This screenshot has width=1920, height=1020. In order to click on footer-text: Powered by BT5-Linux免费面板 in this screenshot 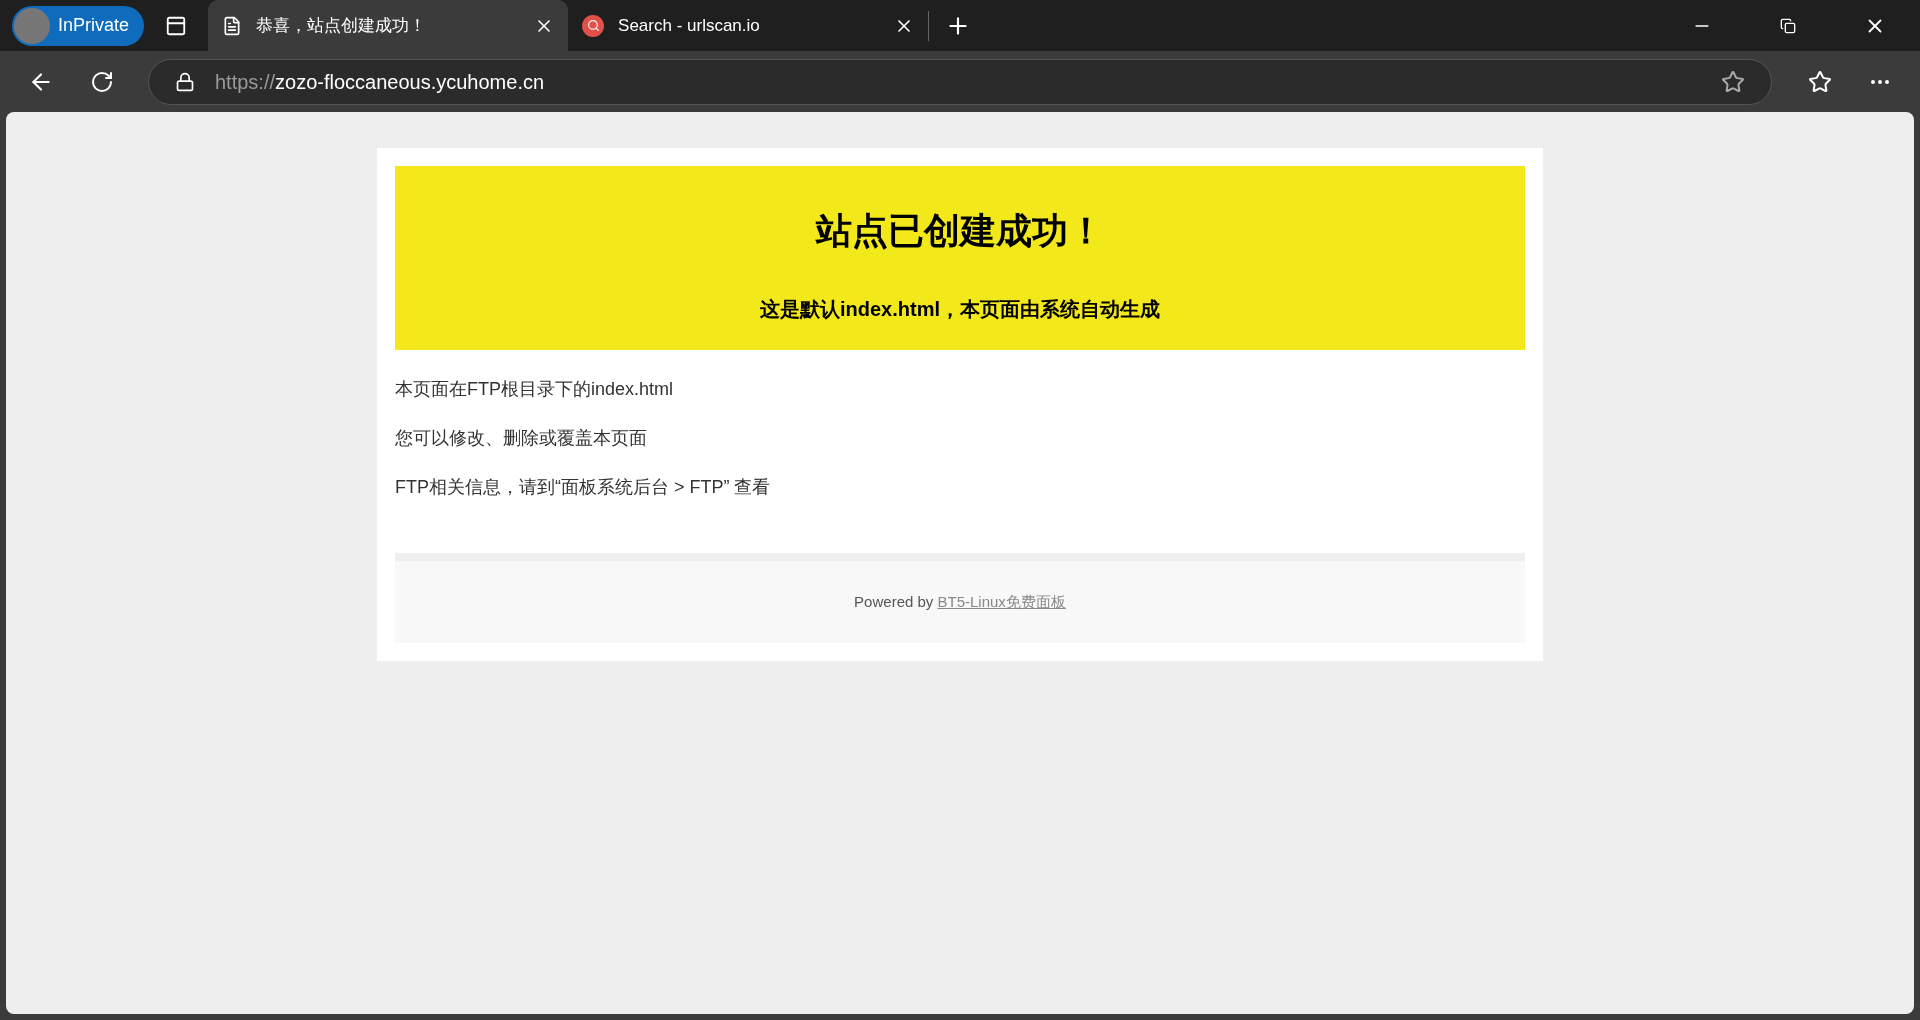, I will do `click(960, 601)`.